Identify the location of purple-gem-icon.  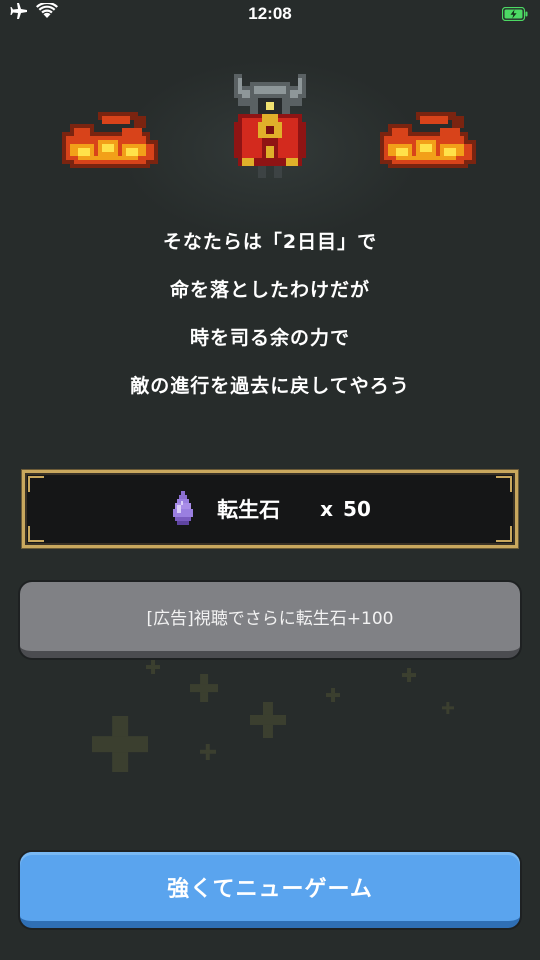
(183, 508).